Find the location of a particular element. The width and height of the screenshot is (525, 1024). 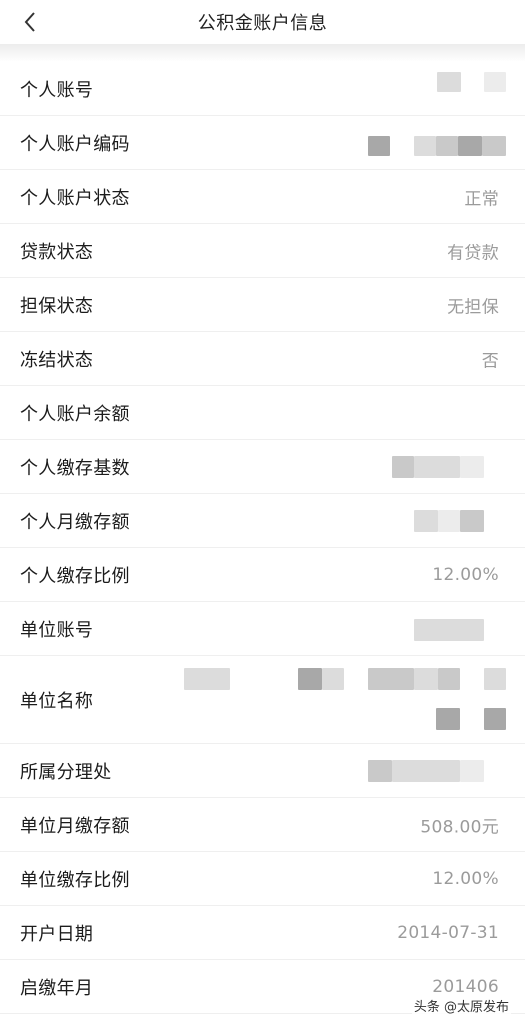

row-label: 所属分理处 is located at coordinates (66, 772).